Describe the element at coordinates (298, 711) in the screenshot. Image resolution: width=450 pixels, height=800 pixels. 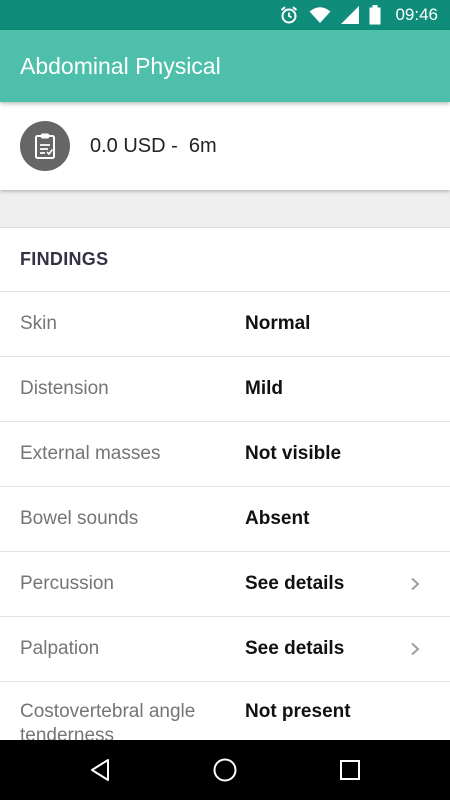
I see `finding-value: Not present` at that location.